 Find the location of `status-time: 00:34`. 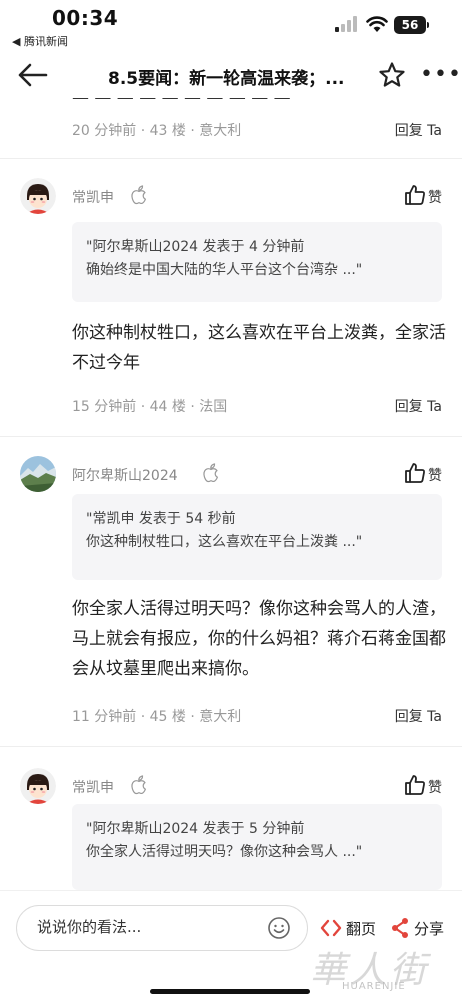

status-time: 00:34 is located at coordinates (85, 18).